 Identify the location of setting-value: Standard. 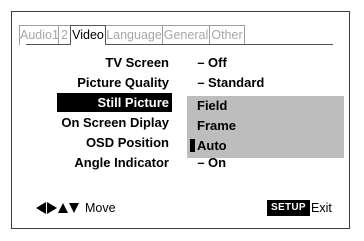
(236, 82).